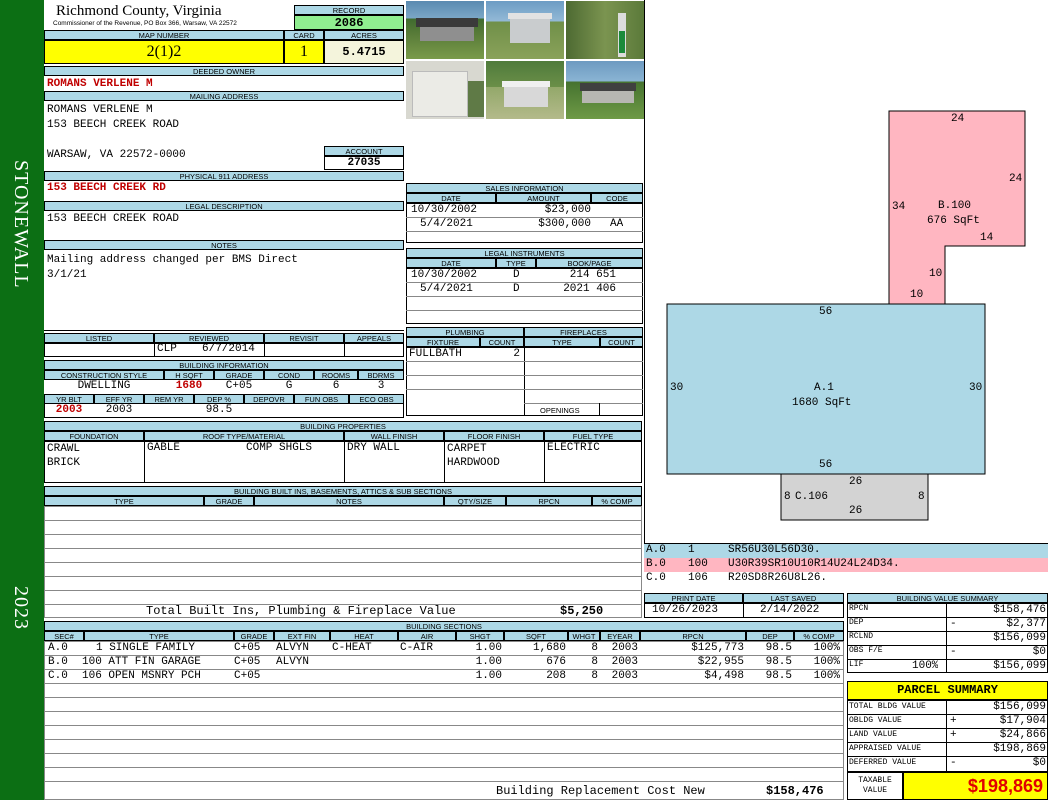 Image resolution: width=1050 pixels, height=800 pixels. Describe the element at coordinates (293, 662) in the screenshot. I see `section-extfin: ALVYN` at that location.